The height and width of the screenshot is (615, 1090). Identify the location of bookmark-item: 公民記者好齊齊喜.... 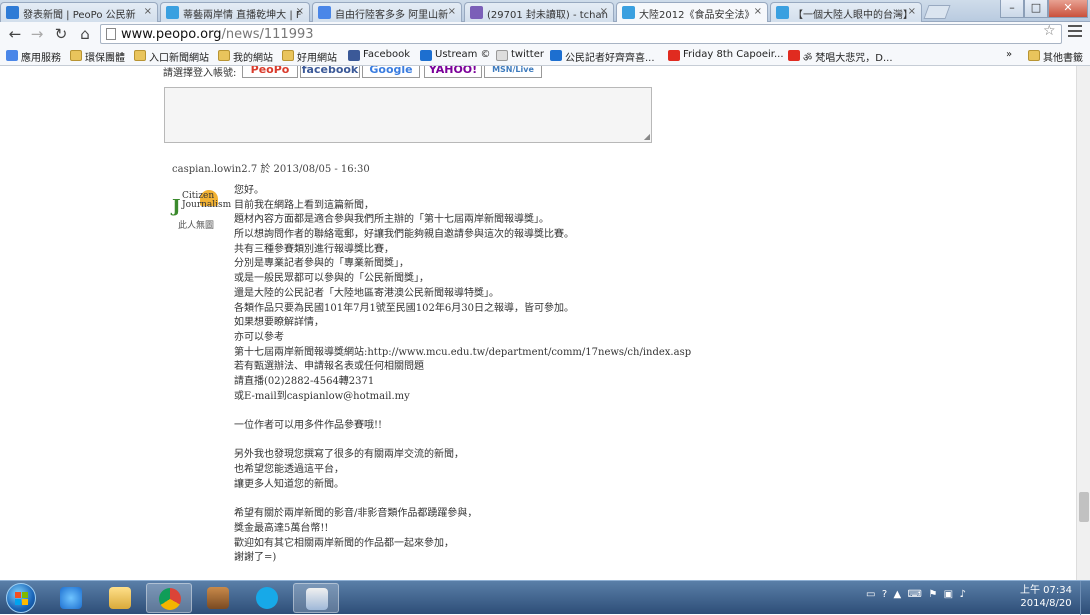
(602, 56).